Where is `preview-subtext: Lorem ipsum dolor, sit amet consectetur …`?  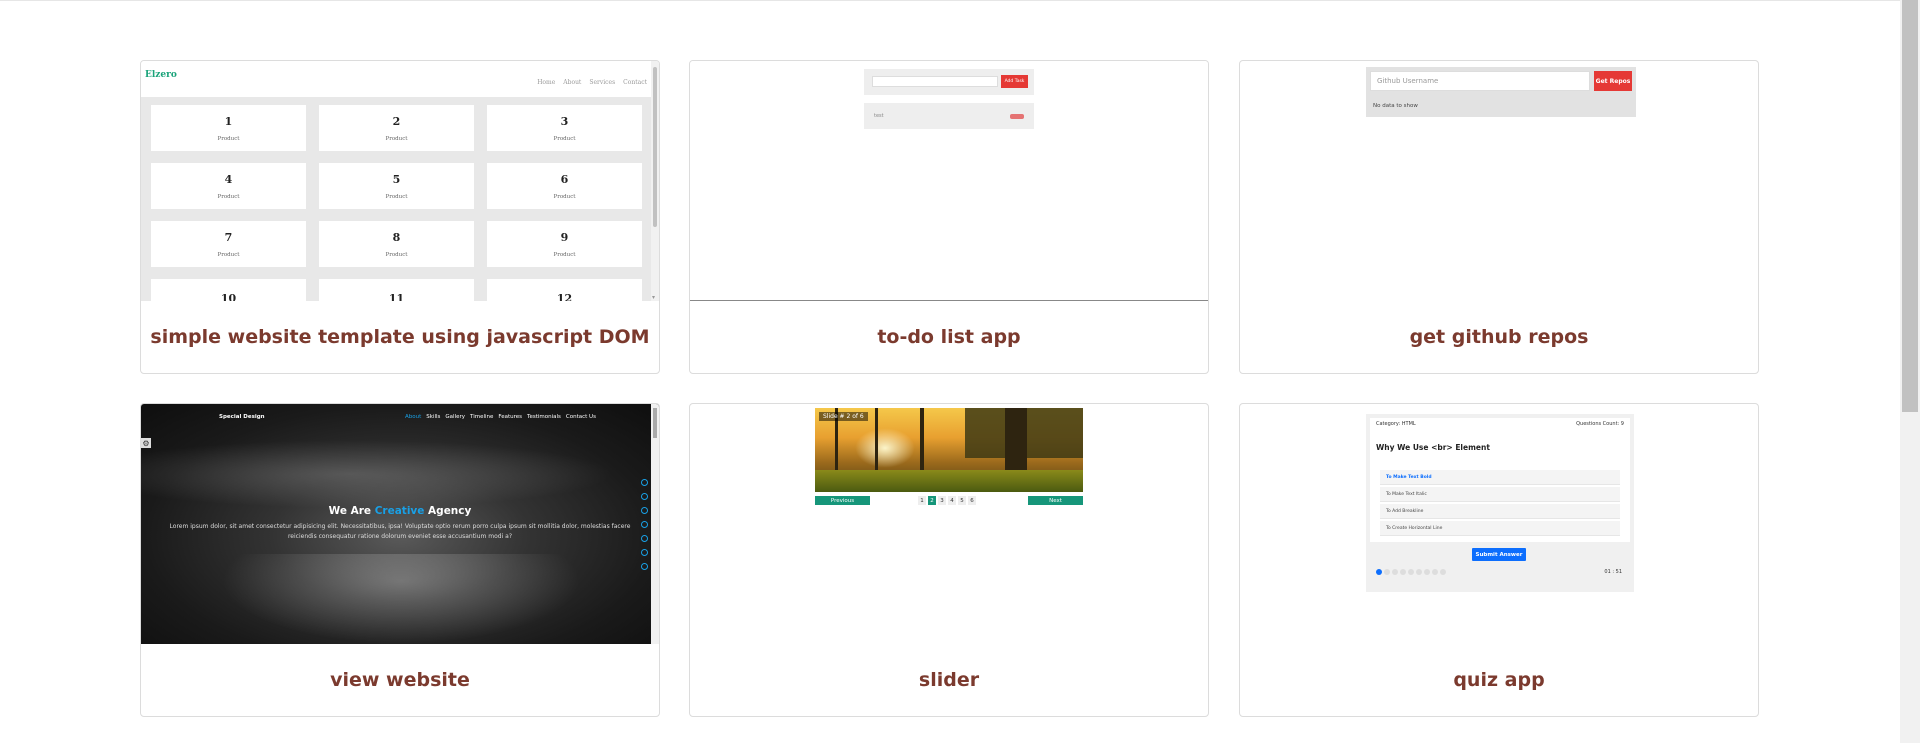 preview-subtext: Lorem ipsum dolor, sit amet consectetur … is located at coordinates (400, 531).